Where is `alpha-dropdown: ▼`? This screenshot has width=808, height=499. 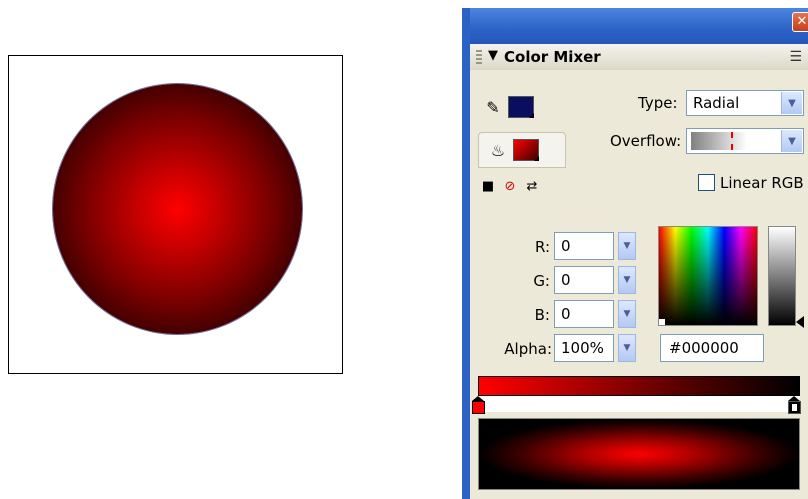 alpha-dropdown: ▼ is located at coordinates (627, 348).